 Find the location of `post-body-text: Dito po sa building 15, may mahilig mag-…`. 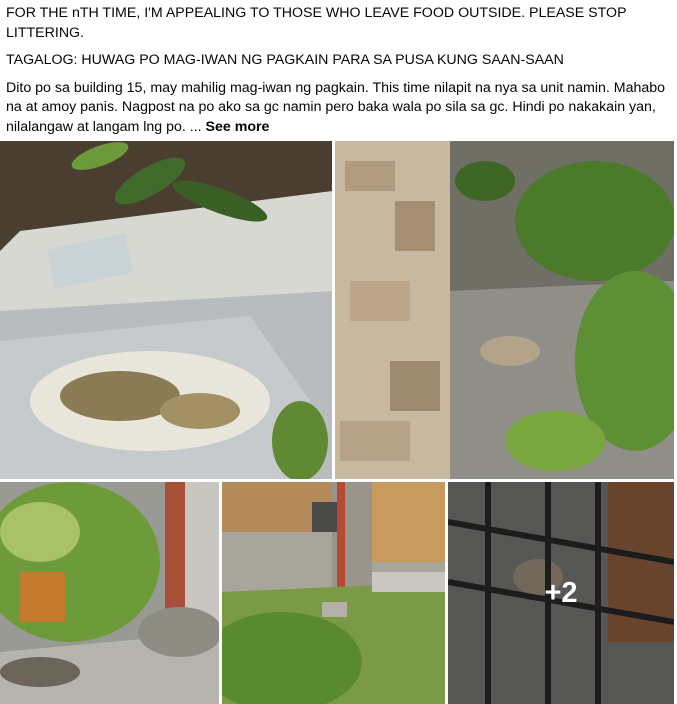

post-body-text: Dito po sa building 15, may mahilig mag-… is located at coordinates (336, 107).